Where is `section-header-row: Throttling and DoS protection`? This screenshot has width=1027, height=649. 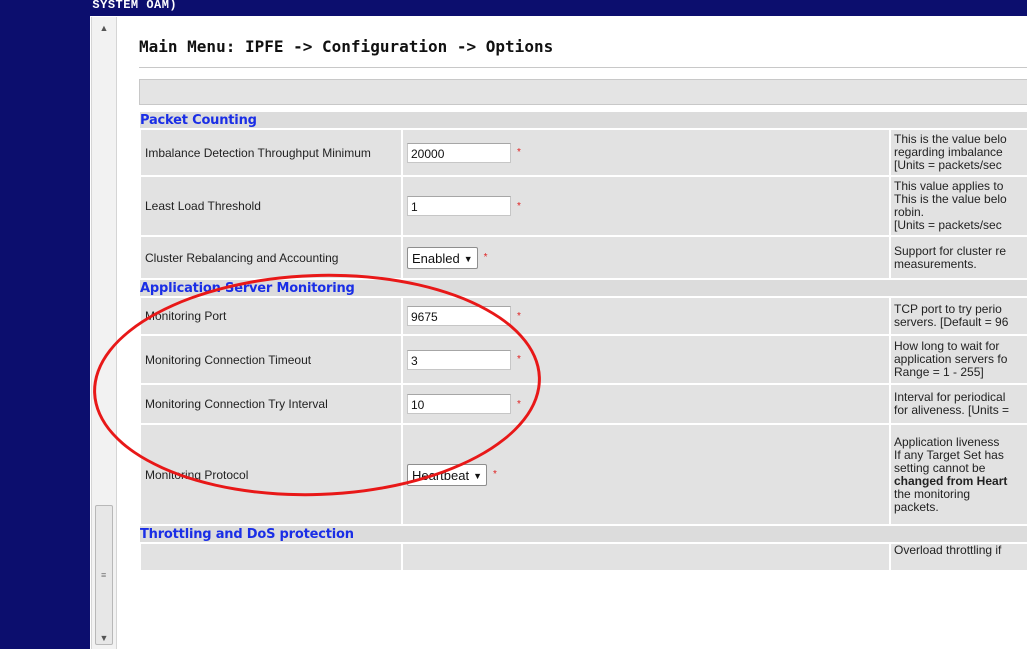
section-header-row: Throttling and DoS protection is located at coordinates (583, 534).